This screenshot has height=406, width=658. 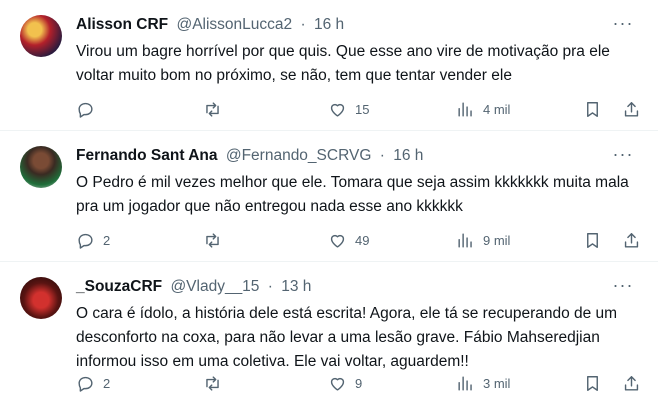 I want to click on like-count: 9, so click(x=359, y=383).